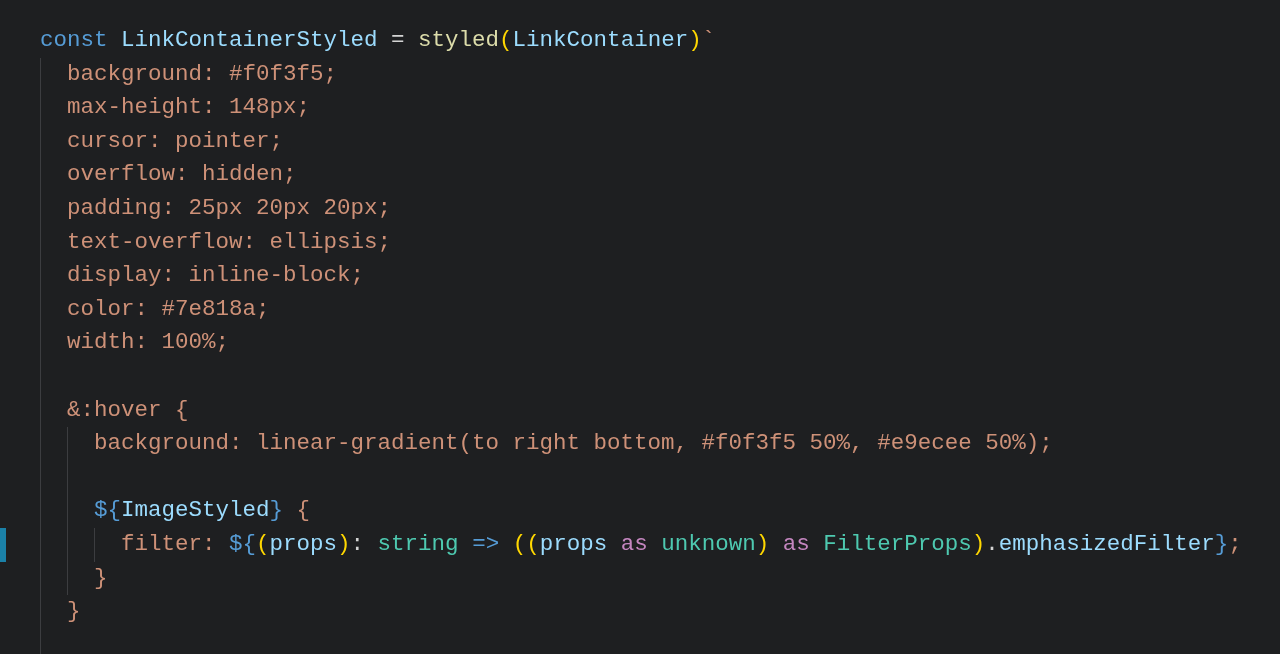 The image size is (1280, 654). Describe the element at coordinates (182, 175) in the screenshot. I see `code-line: overflow: hidden;` at that location.